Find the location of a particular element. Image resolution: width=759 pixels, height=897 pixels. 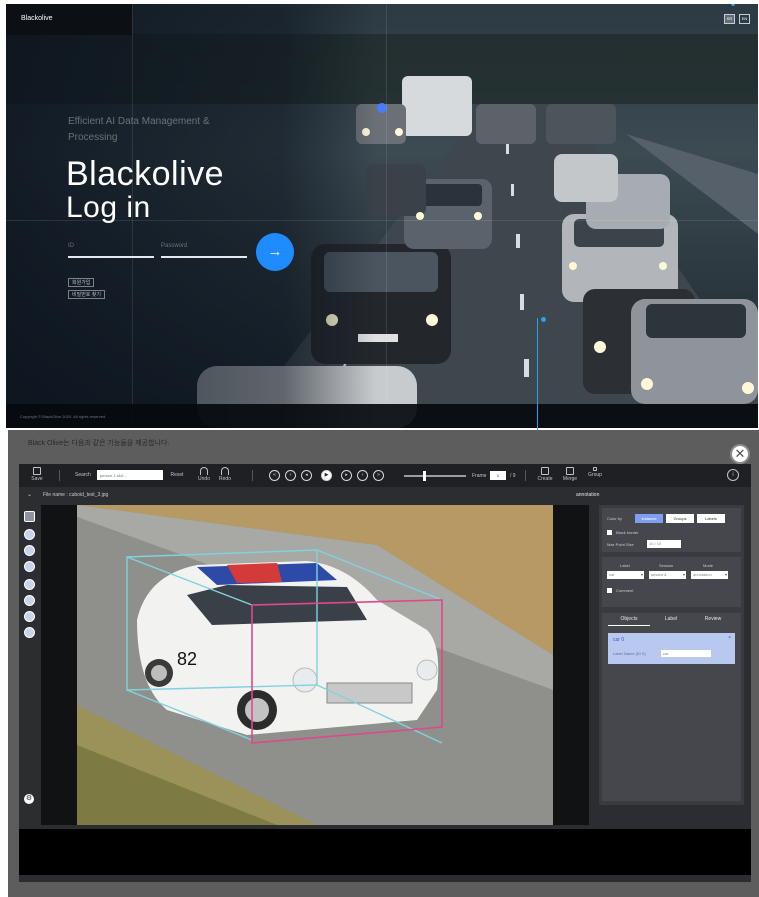

login-title: Log in is located at coordinates (108, 207).